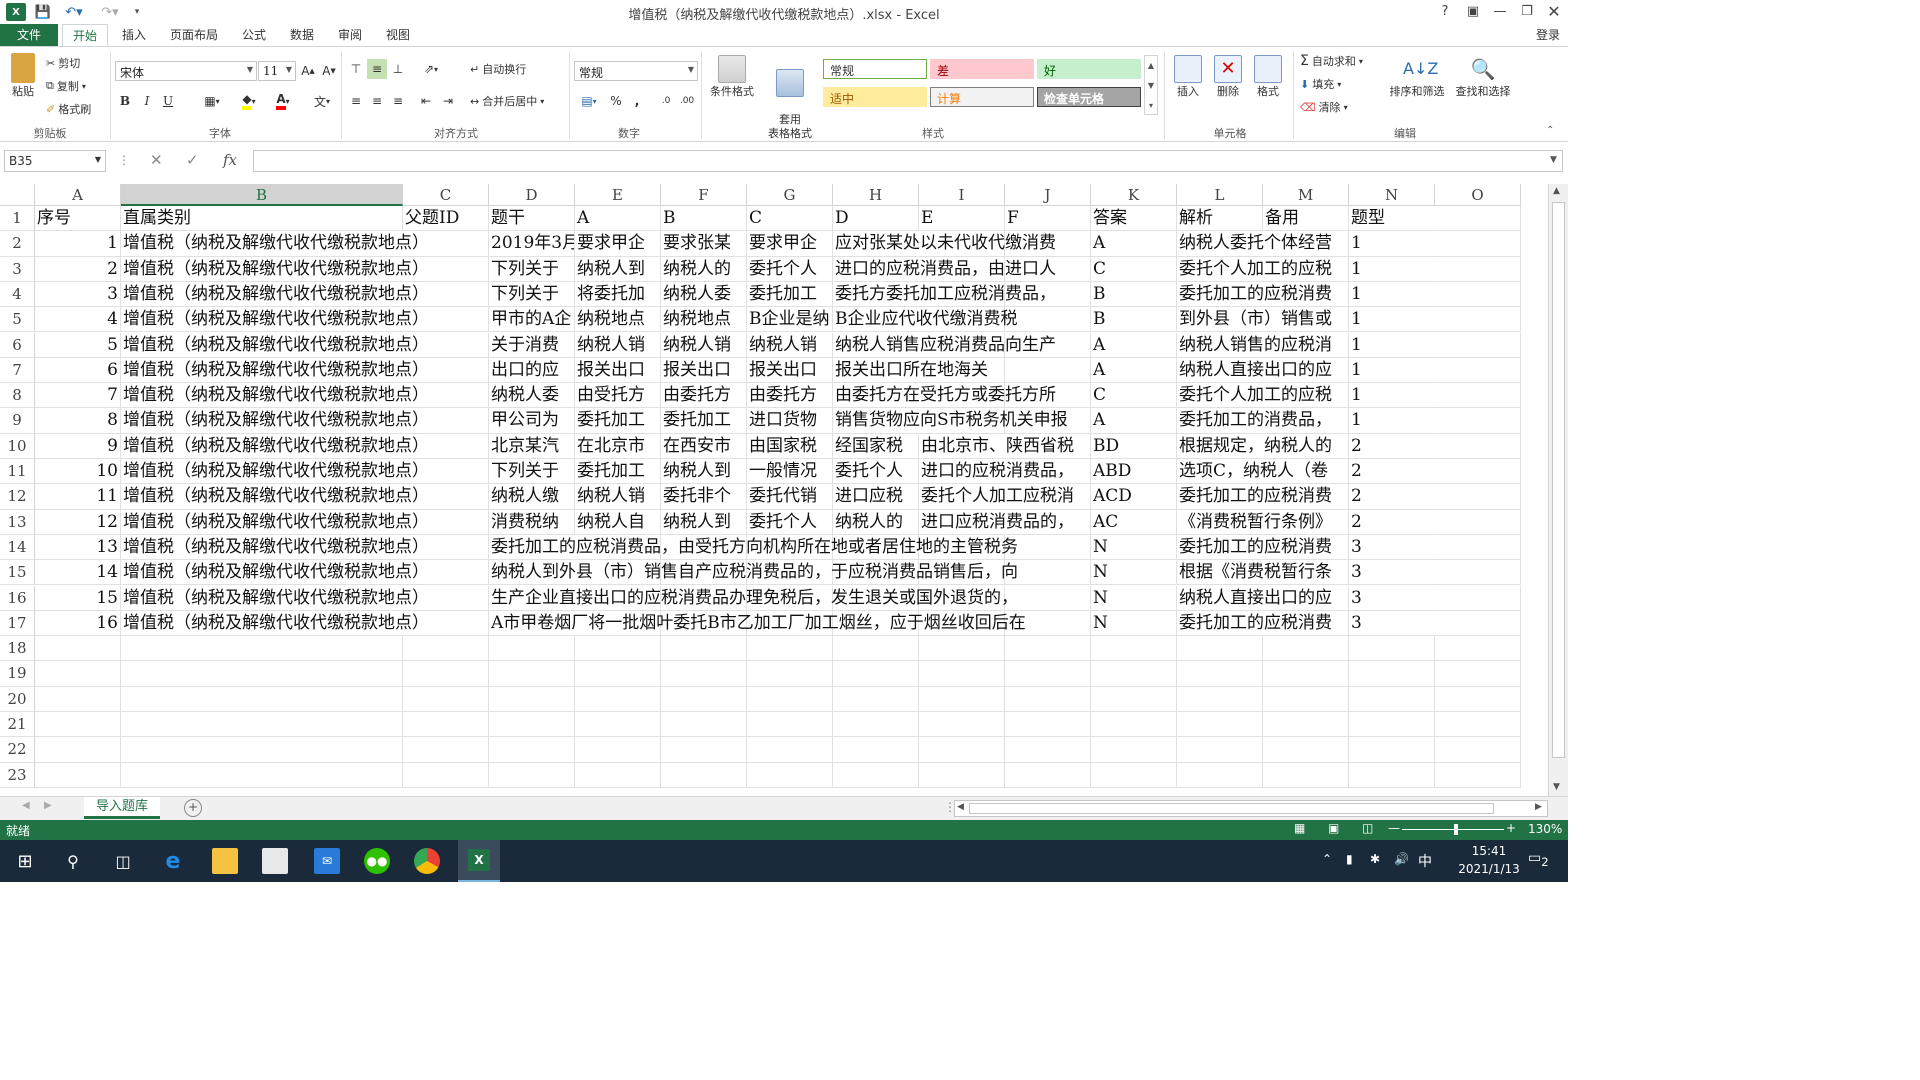 This screenshot has width=1920, height=1080. I want to click on zoom-out-icon: —, so click(1394, 828).